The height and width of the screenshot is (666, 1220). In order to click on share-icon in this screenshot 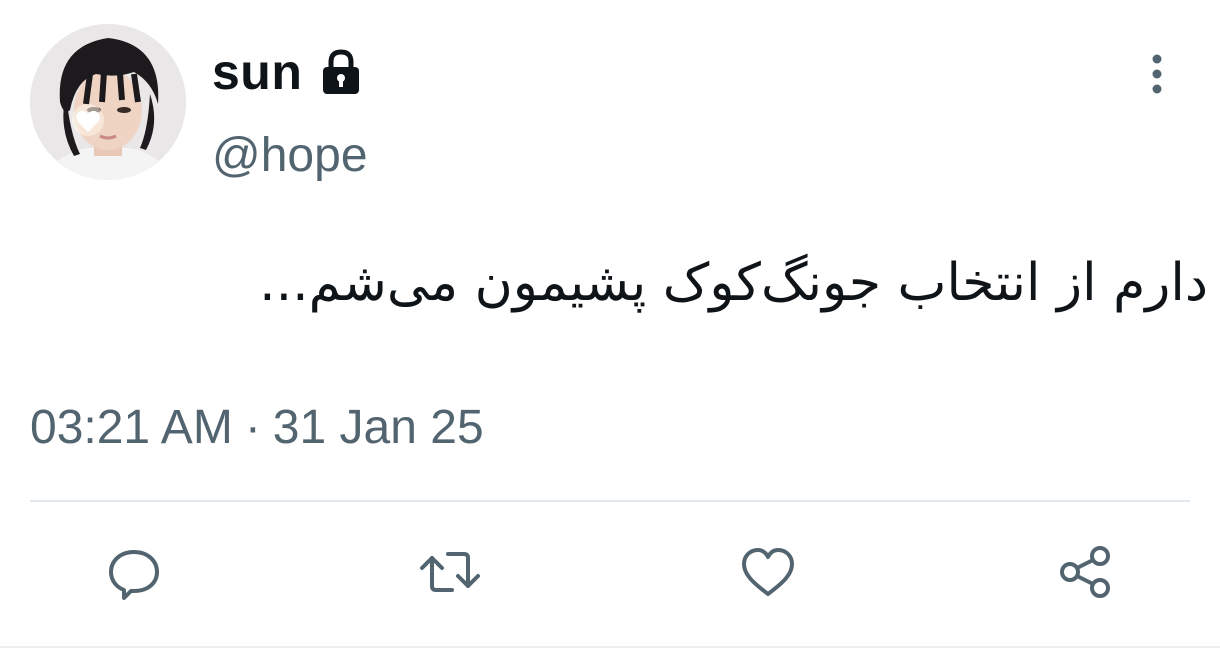, I will do `click(1085, 572)`.